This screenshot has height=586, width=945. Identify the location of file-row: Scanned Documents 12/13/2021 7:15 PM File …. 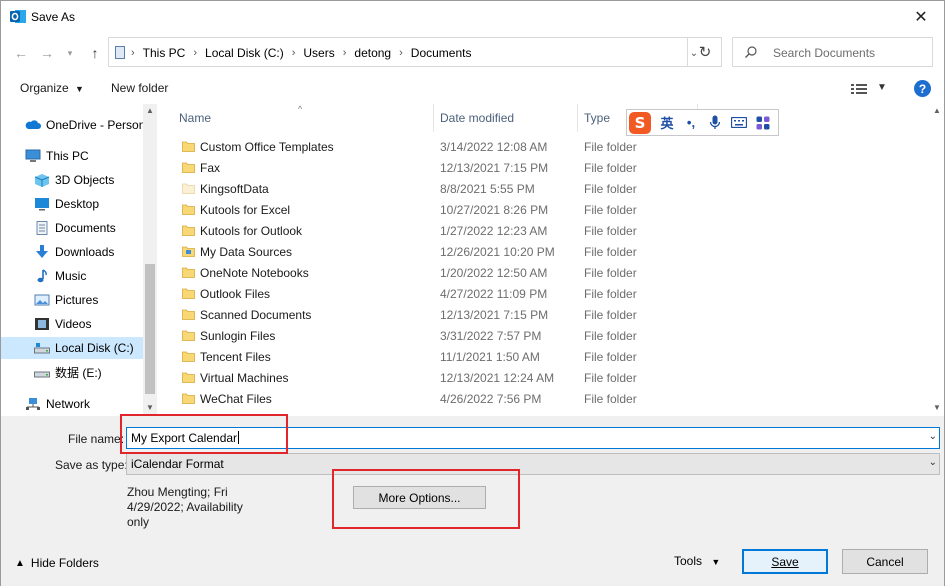
(550, 314).